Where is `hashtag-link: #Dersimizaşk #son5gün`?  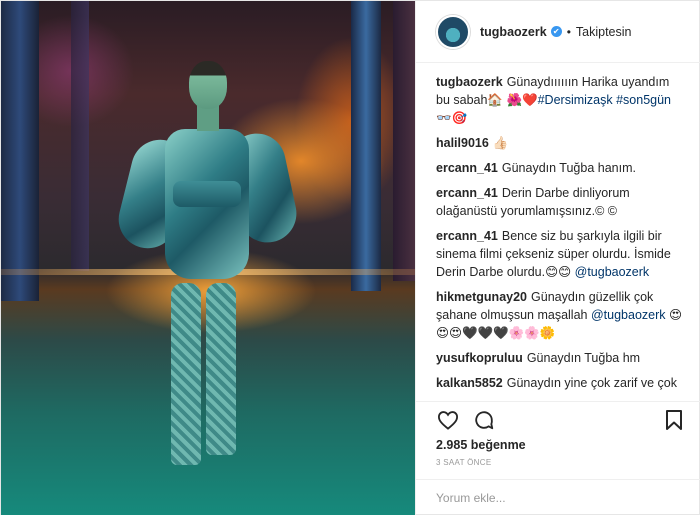
hashtag-link: #Dersimizaşk #son5gün is located at coordinates (604, 100).